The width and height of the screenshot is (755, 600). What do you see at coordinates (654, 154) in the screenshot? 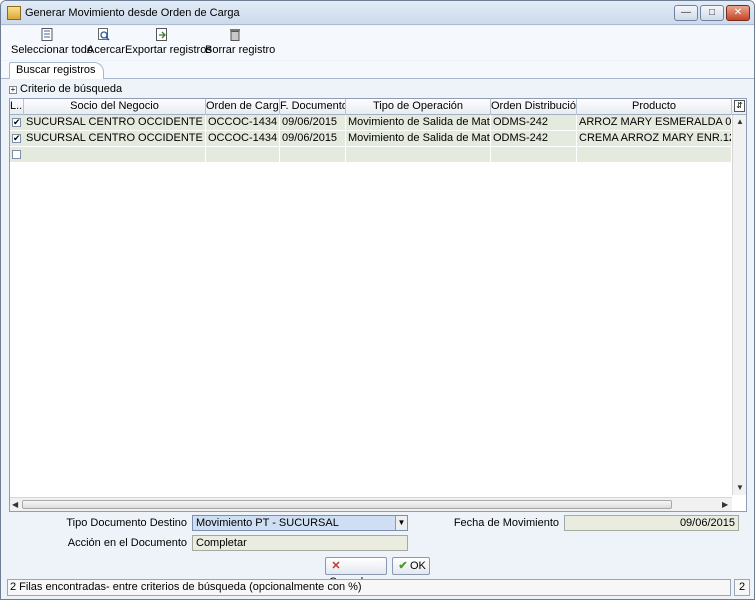
I see `cell-producto` at bounding box center [654, 154].